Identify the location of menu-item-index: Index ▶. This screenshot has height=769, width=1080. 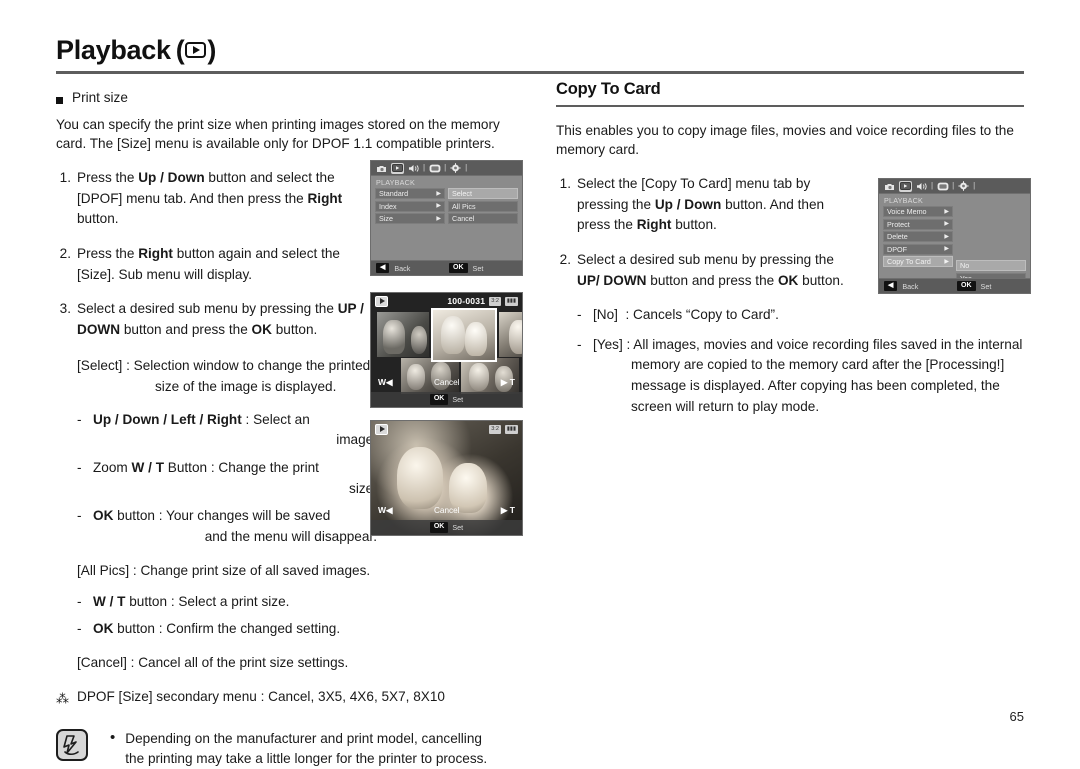
(410, 206).